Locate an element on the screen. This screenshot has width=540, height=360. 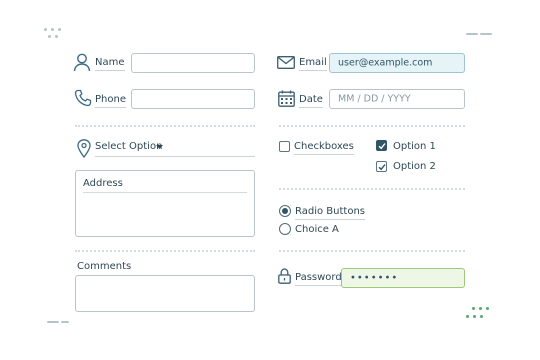
select-option-label: Select Option is located at coordinates (129, 146).